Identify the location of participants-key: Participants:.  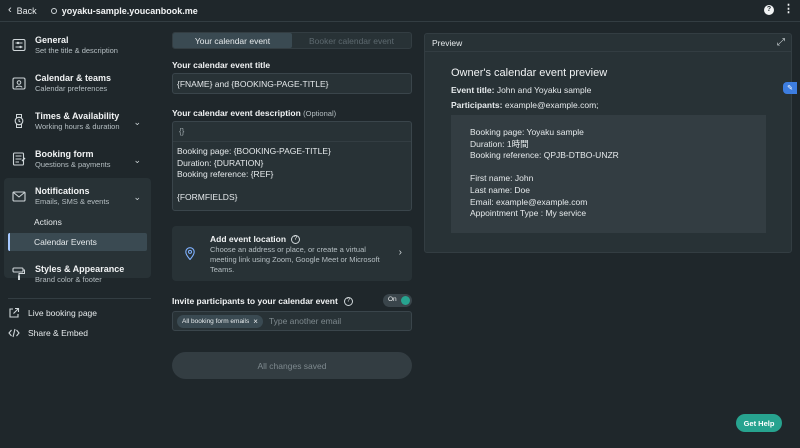
(477, 105).